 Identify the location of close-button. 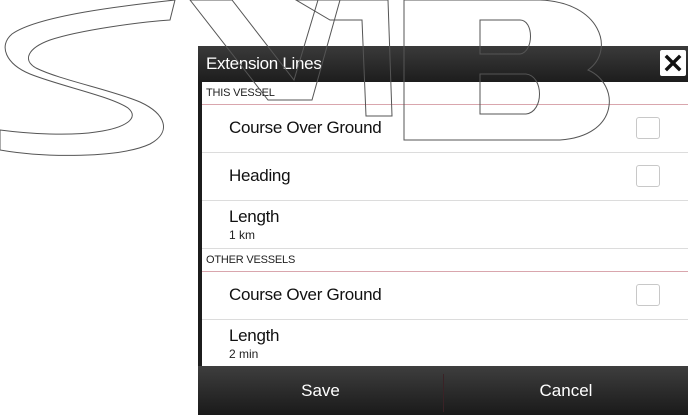
(673, 63).